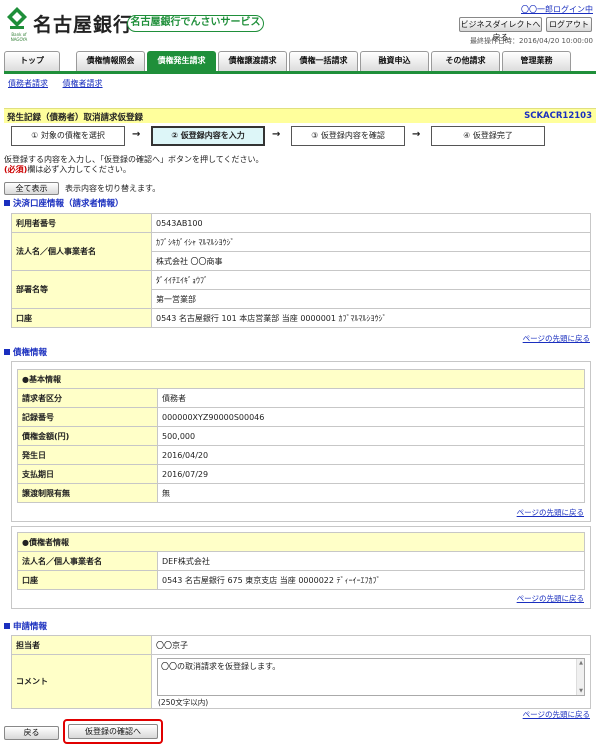 The width and height of the screenshot is (600, 746). Describe the element at coordinates (134, 159) in the screenshot. I see `instruction-line-1: 仮登録する内容を入力し、「仮登録の確認へ」ボタンを押してください。` at that location.